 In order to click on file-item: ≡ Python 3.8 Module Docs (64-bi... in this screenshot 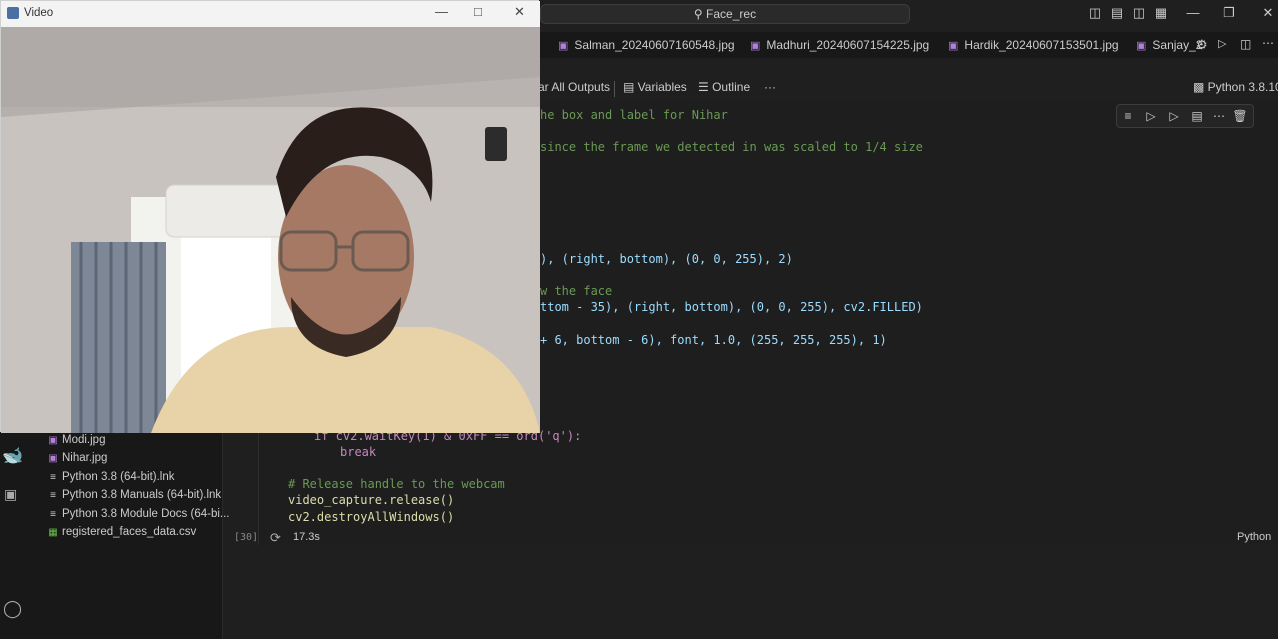, I will do `click(137, 514)`.